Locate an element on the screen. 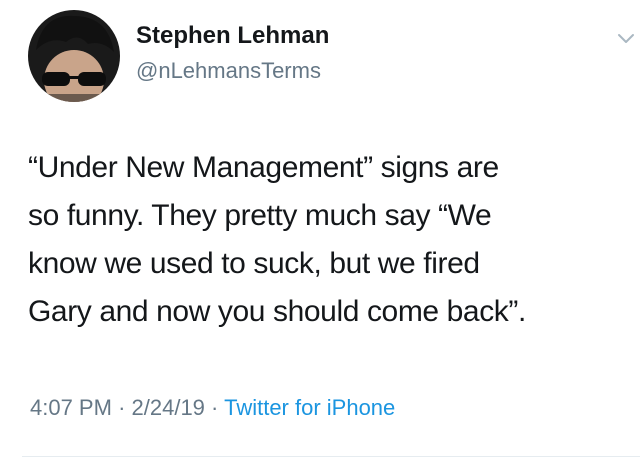  chevron-down-icon is located at coordinates (626, 39).